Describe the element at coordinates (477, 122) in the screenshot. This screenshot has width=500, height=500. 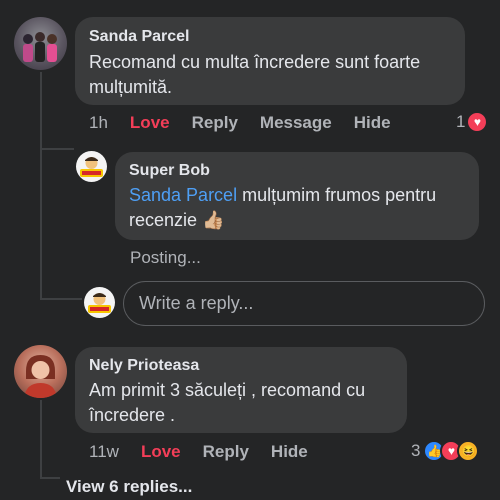
I see `heart-reaction-icon: ♥` at that location.